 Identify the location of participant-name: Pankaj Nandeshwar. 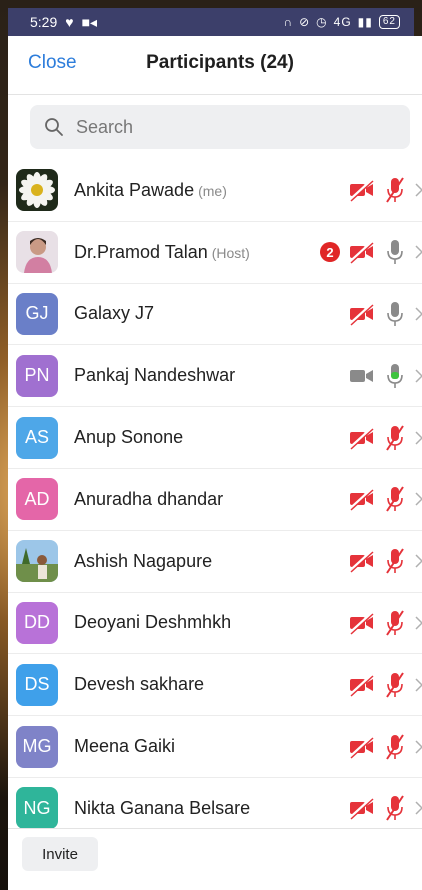
(155, 375).